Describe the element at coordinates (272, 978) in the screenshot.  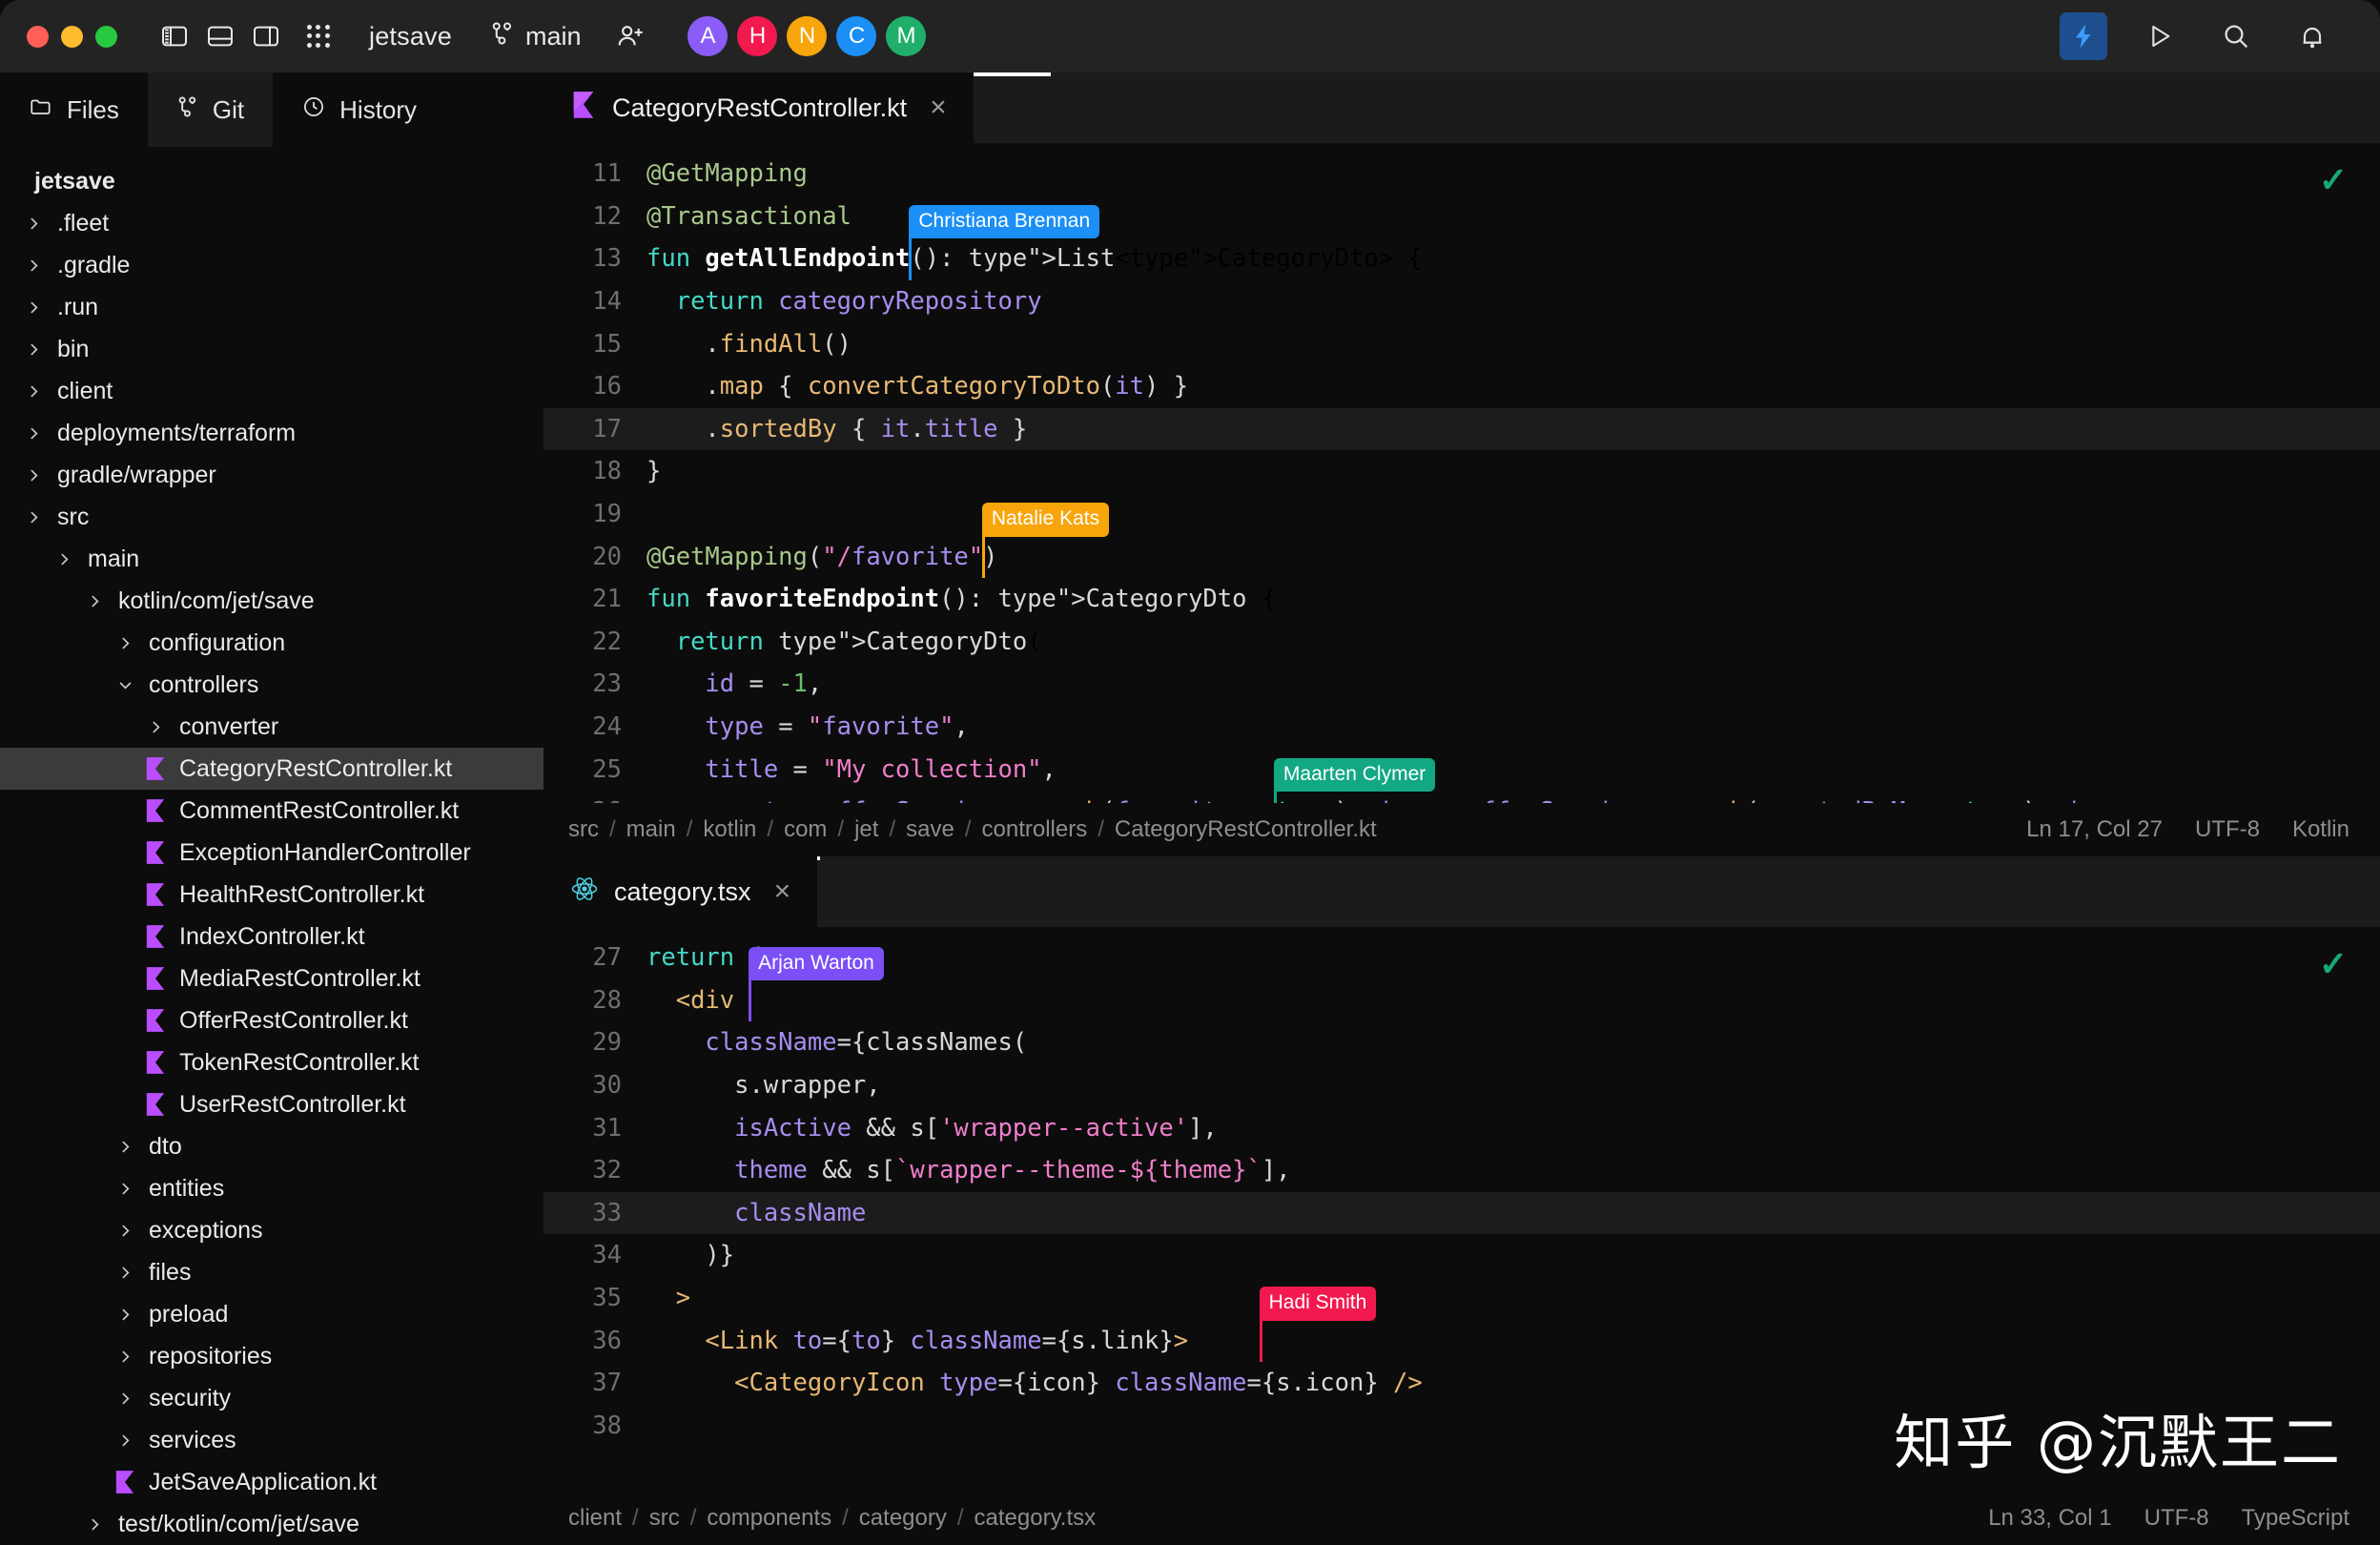
I see `tree-file: MediaRestController.kt` at that location.